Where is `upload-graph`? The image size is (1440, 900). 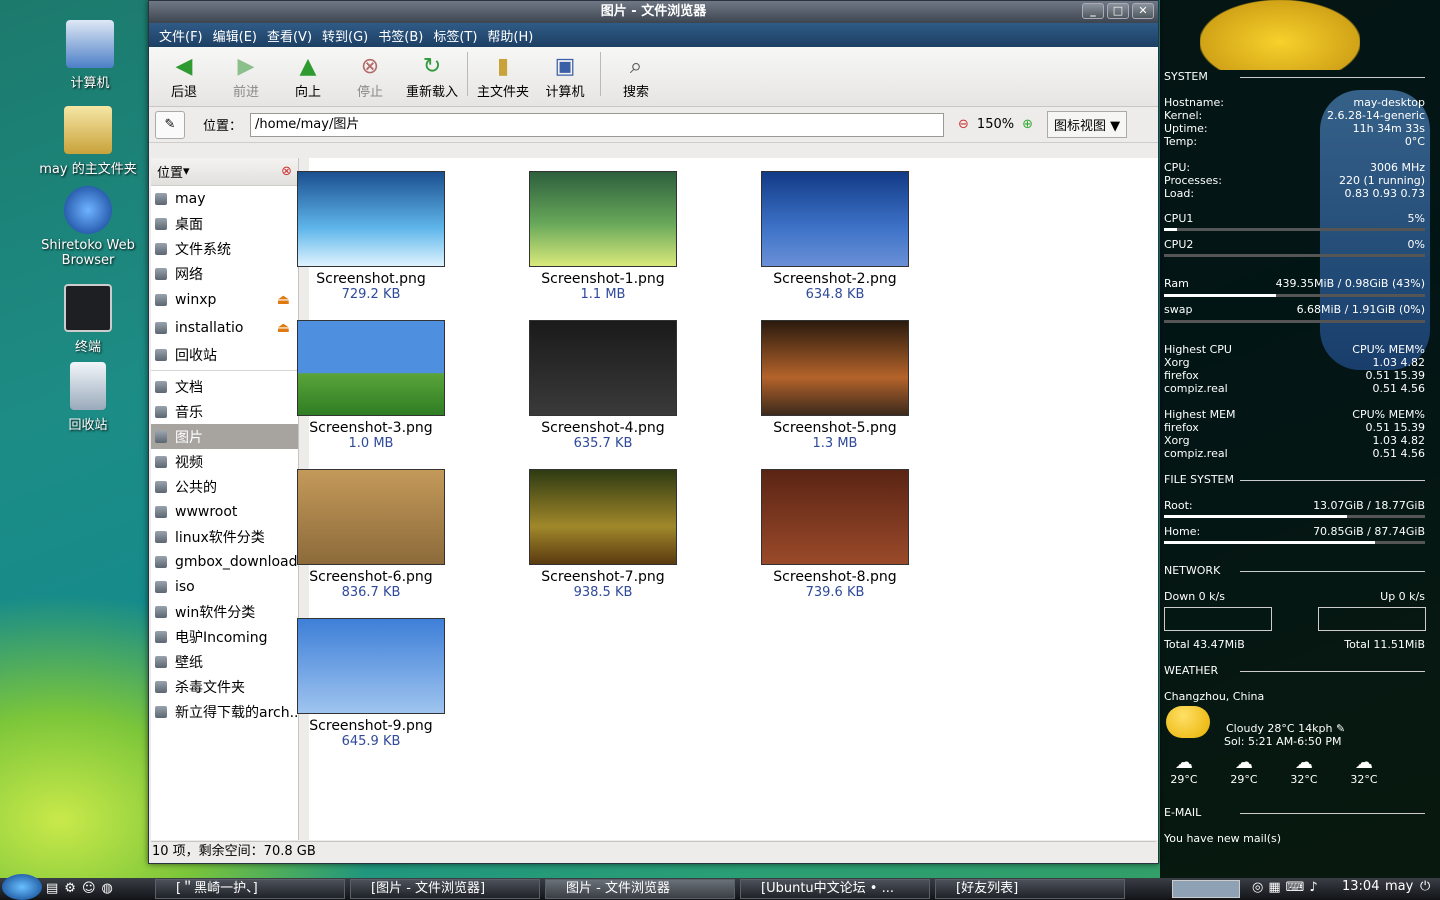
upload-graph is located at coordinates (1372, 619).